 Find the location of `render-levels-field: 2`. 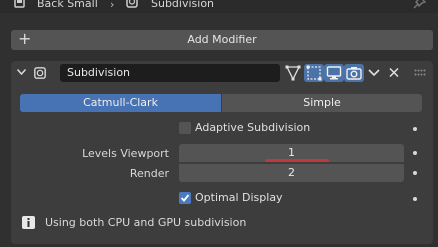

render-levels-field: 2 is located at coordinates (291, 173).